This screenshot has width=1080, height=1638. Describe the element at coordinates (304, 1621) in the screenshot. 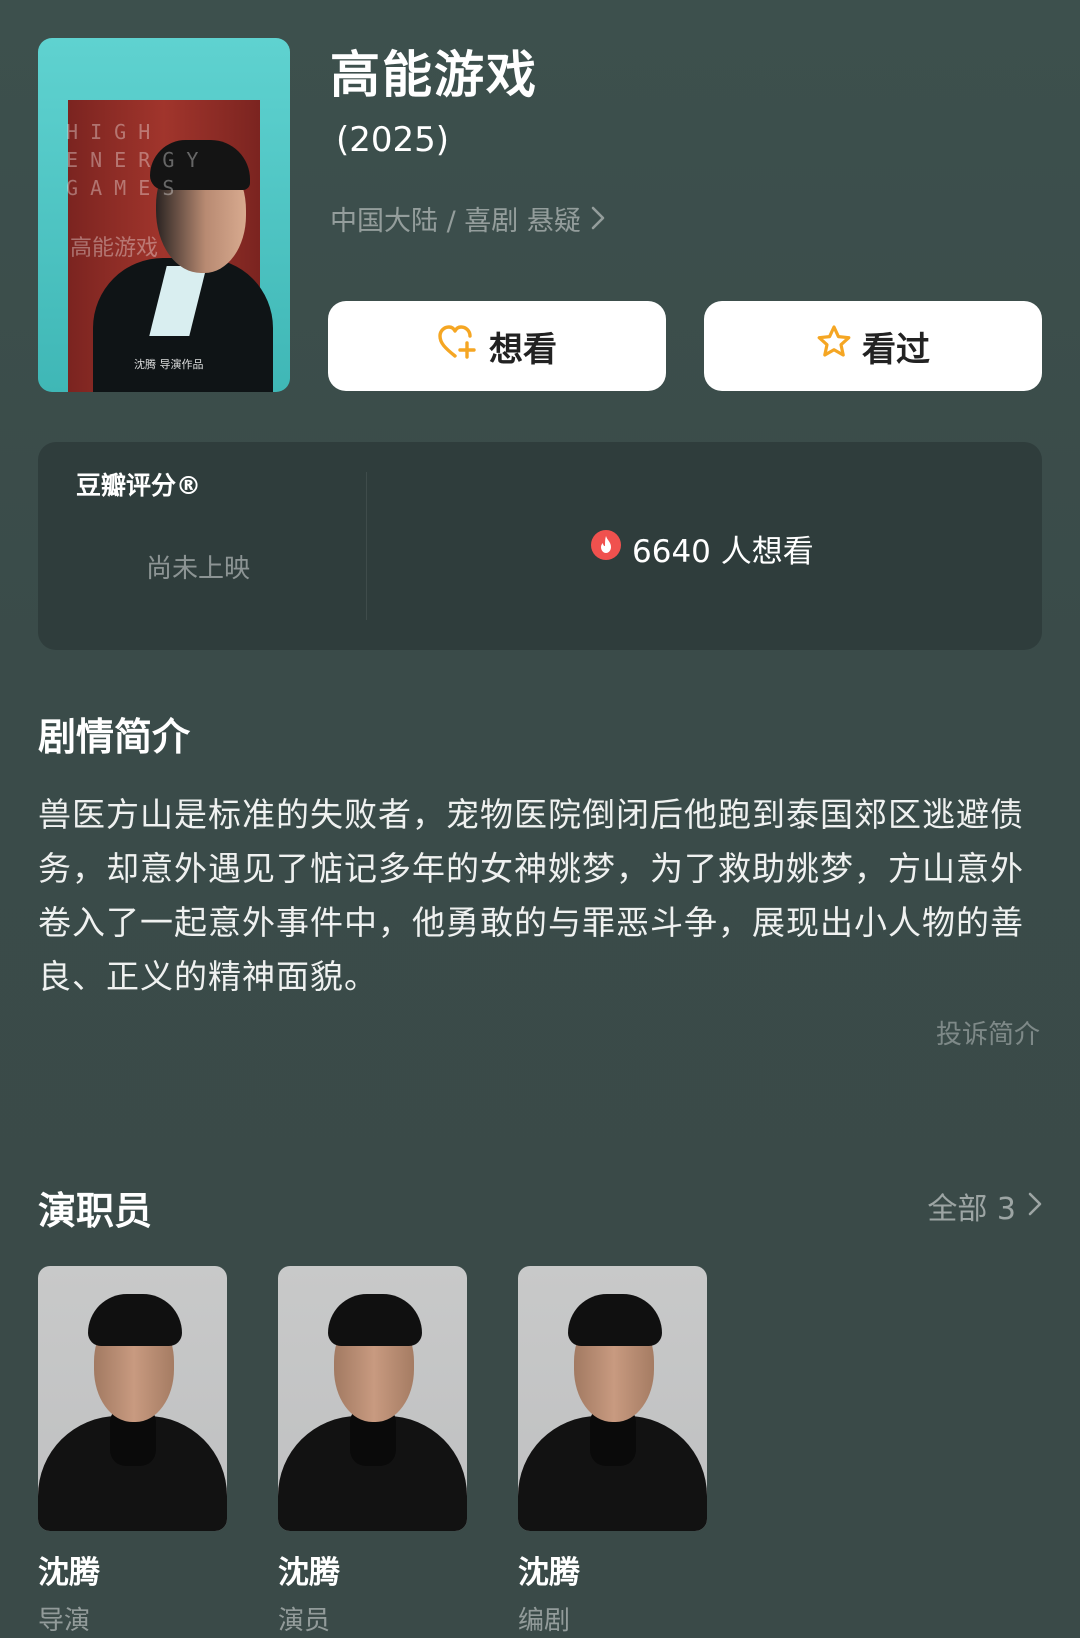

I see `cast-role: 演员` at that location.